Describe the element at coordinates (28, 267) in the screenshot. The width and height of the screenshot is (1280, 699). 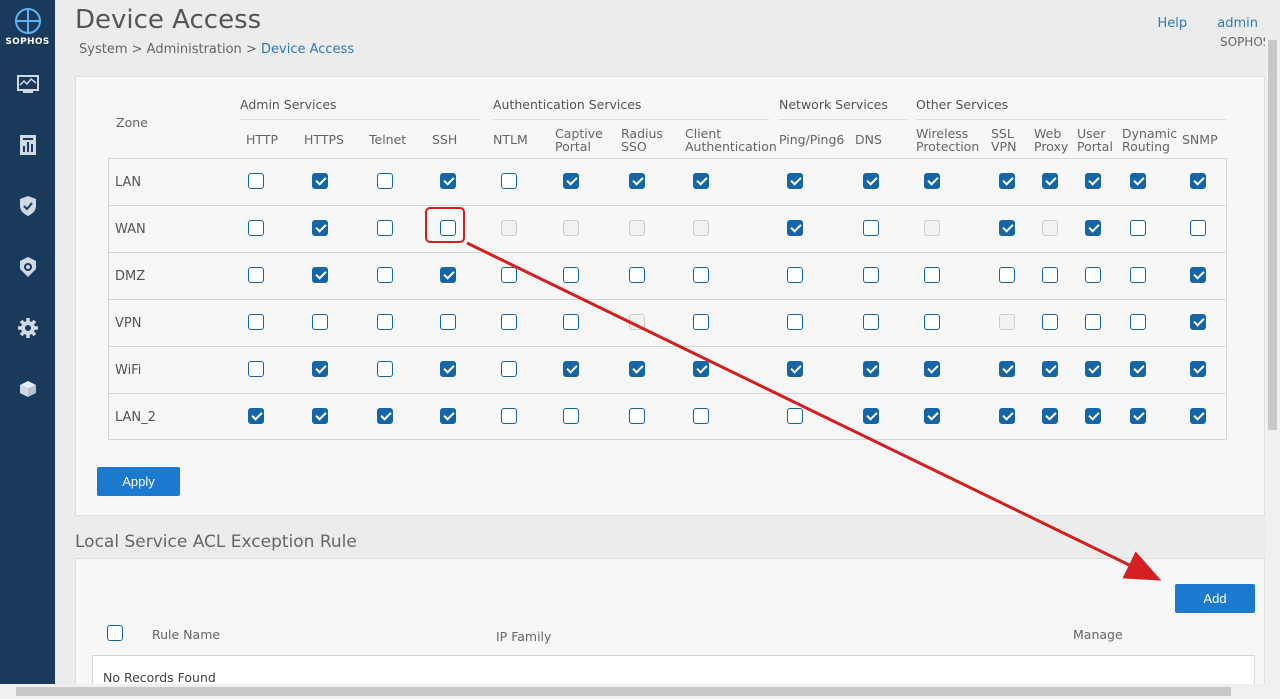
I see `protection-icon` at that location.